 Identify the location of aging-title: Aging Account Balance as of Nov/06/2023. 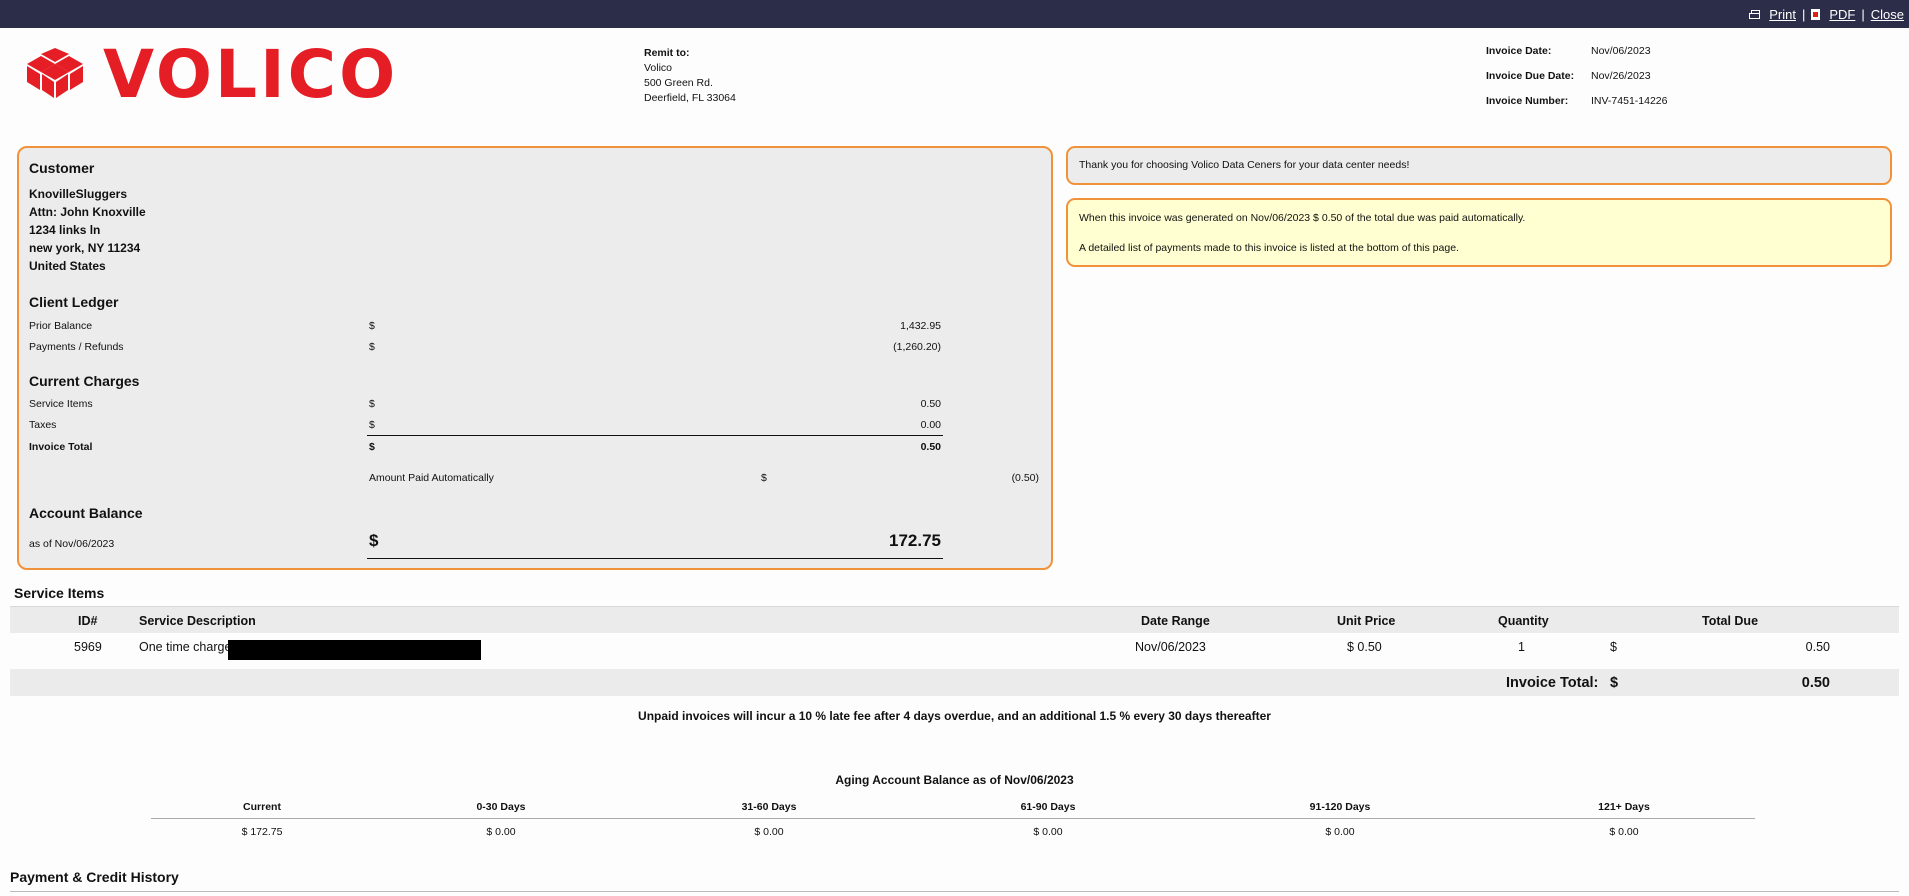
(954, 780).